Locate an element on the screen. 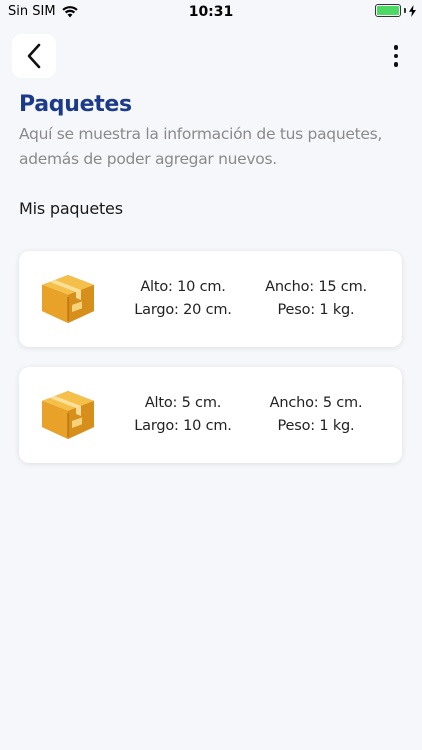 This screenshot has height=750, width=422. battery-group is located at coordinates (395, 10).